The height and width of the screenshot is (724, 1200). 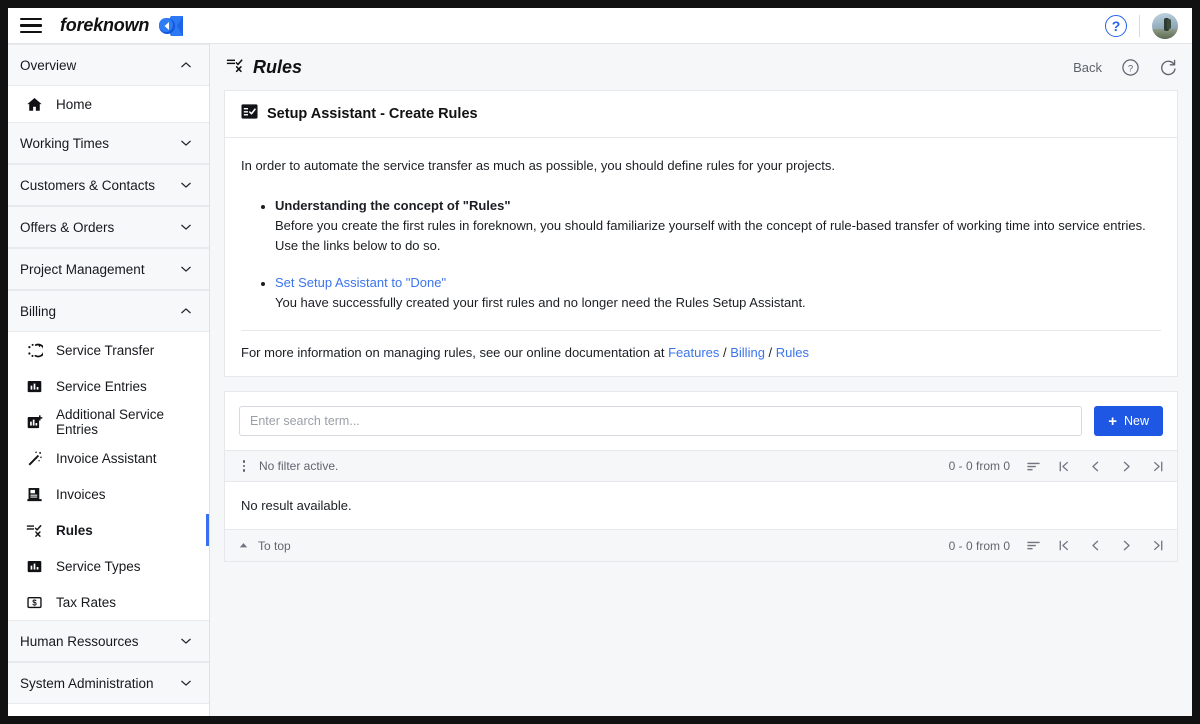 What do you see at coordinates (108, 530) in the screenshot?
I see `sidebar-item-rules: Rules` at bounding box center [108, 530].